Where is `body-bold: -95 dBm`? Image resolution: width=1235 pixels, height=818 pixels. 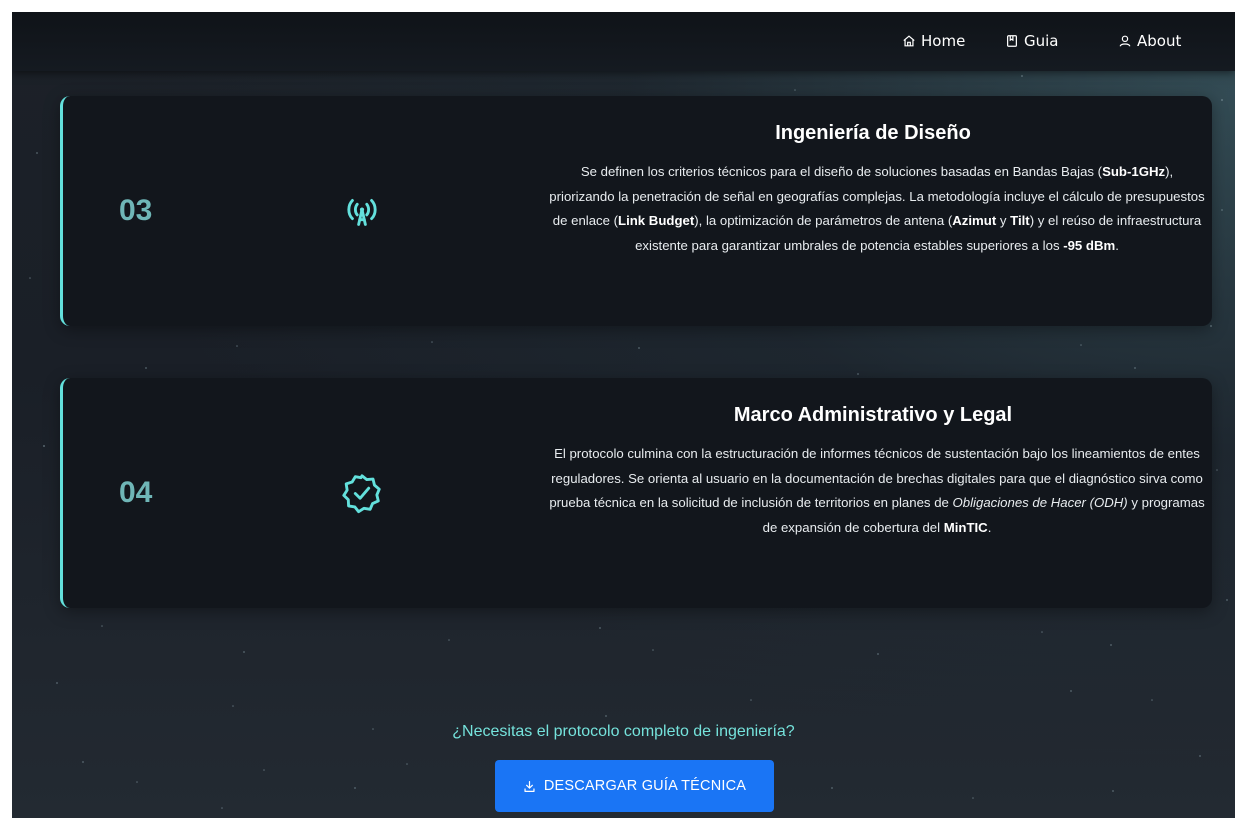
body-bold: -95 dBm is located at coordinates (1089, 245).